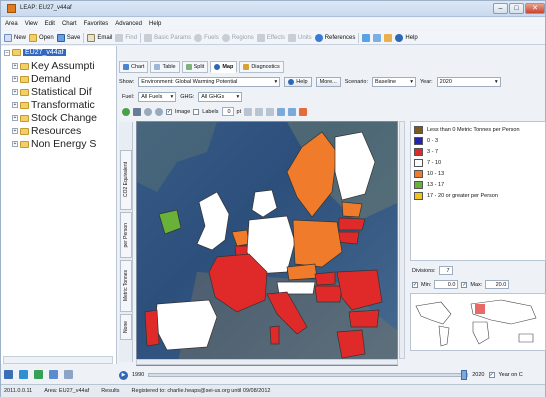 This screenshot has height=397, width=546. Describe the element at coordinates (167, 37) in the screenshot. I see `basic-params-button: Basic Params` at that location.